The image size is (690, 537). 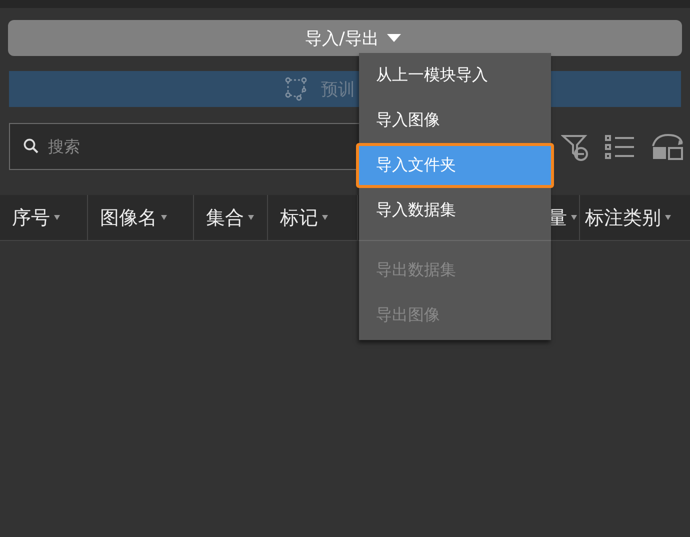 What do you see at coordinates (231, 217) in the screenshot?
I see `column-header: 集合` at bounding box center [231, 217].